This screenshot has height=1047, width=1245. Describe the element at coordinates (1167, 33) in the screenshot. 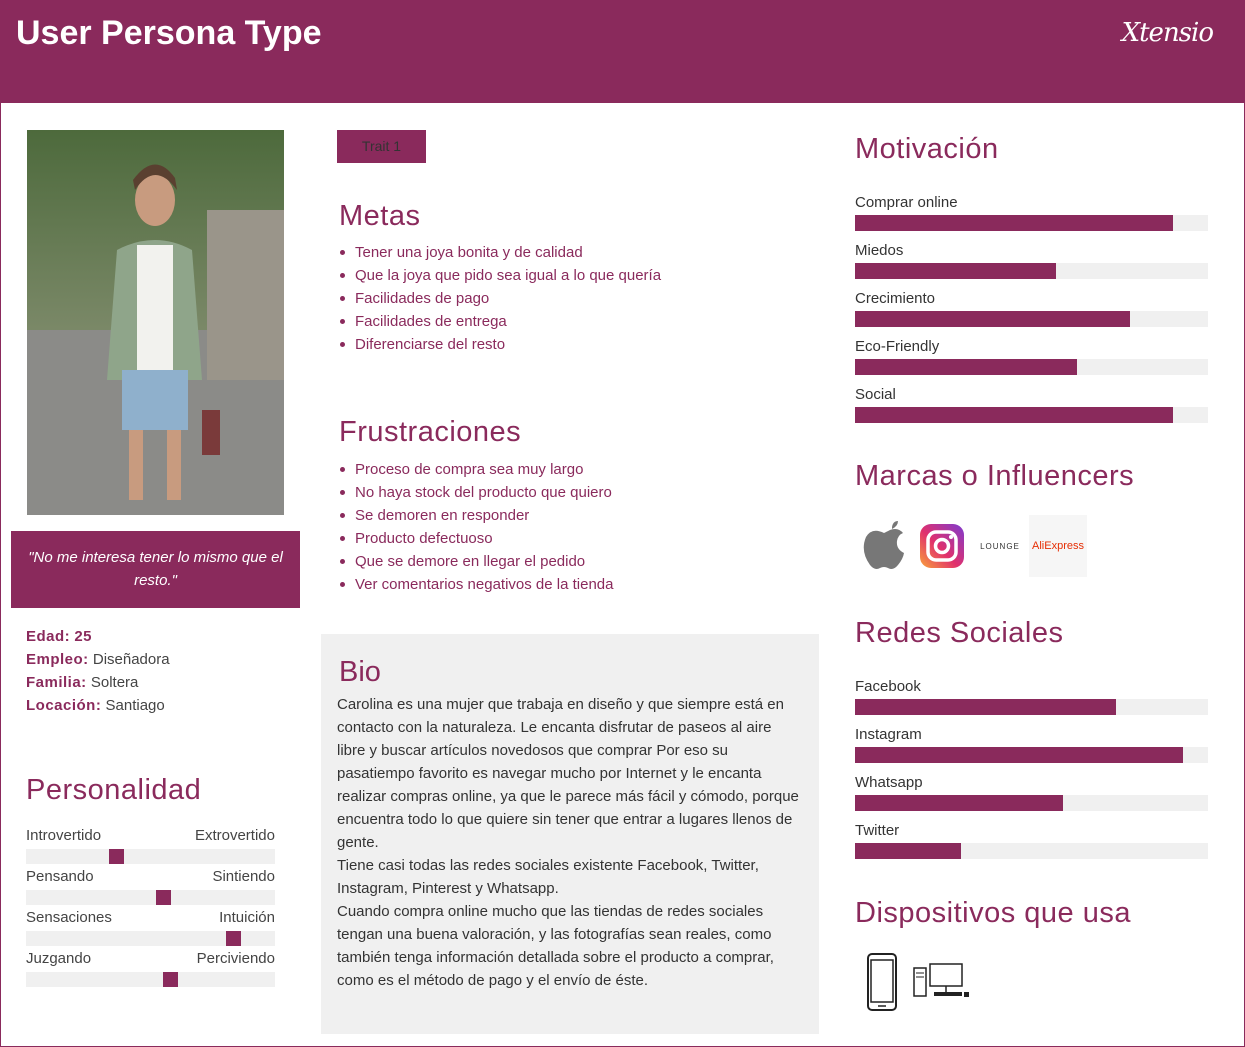

I see `brand-logo: Xtensio` at that location.